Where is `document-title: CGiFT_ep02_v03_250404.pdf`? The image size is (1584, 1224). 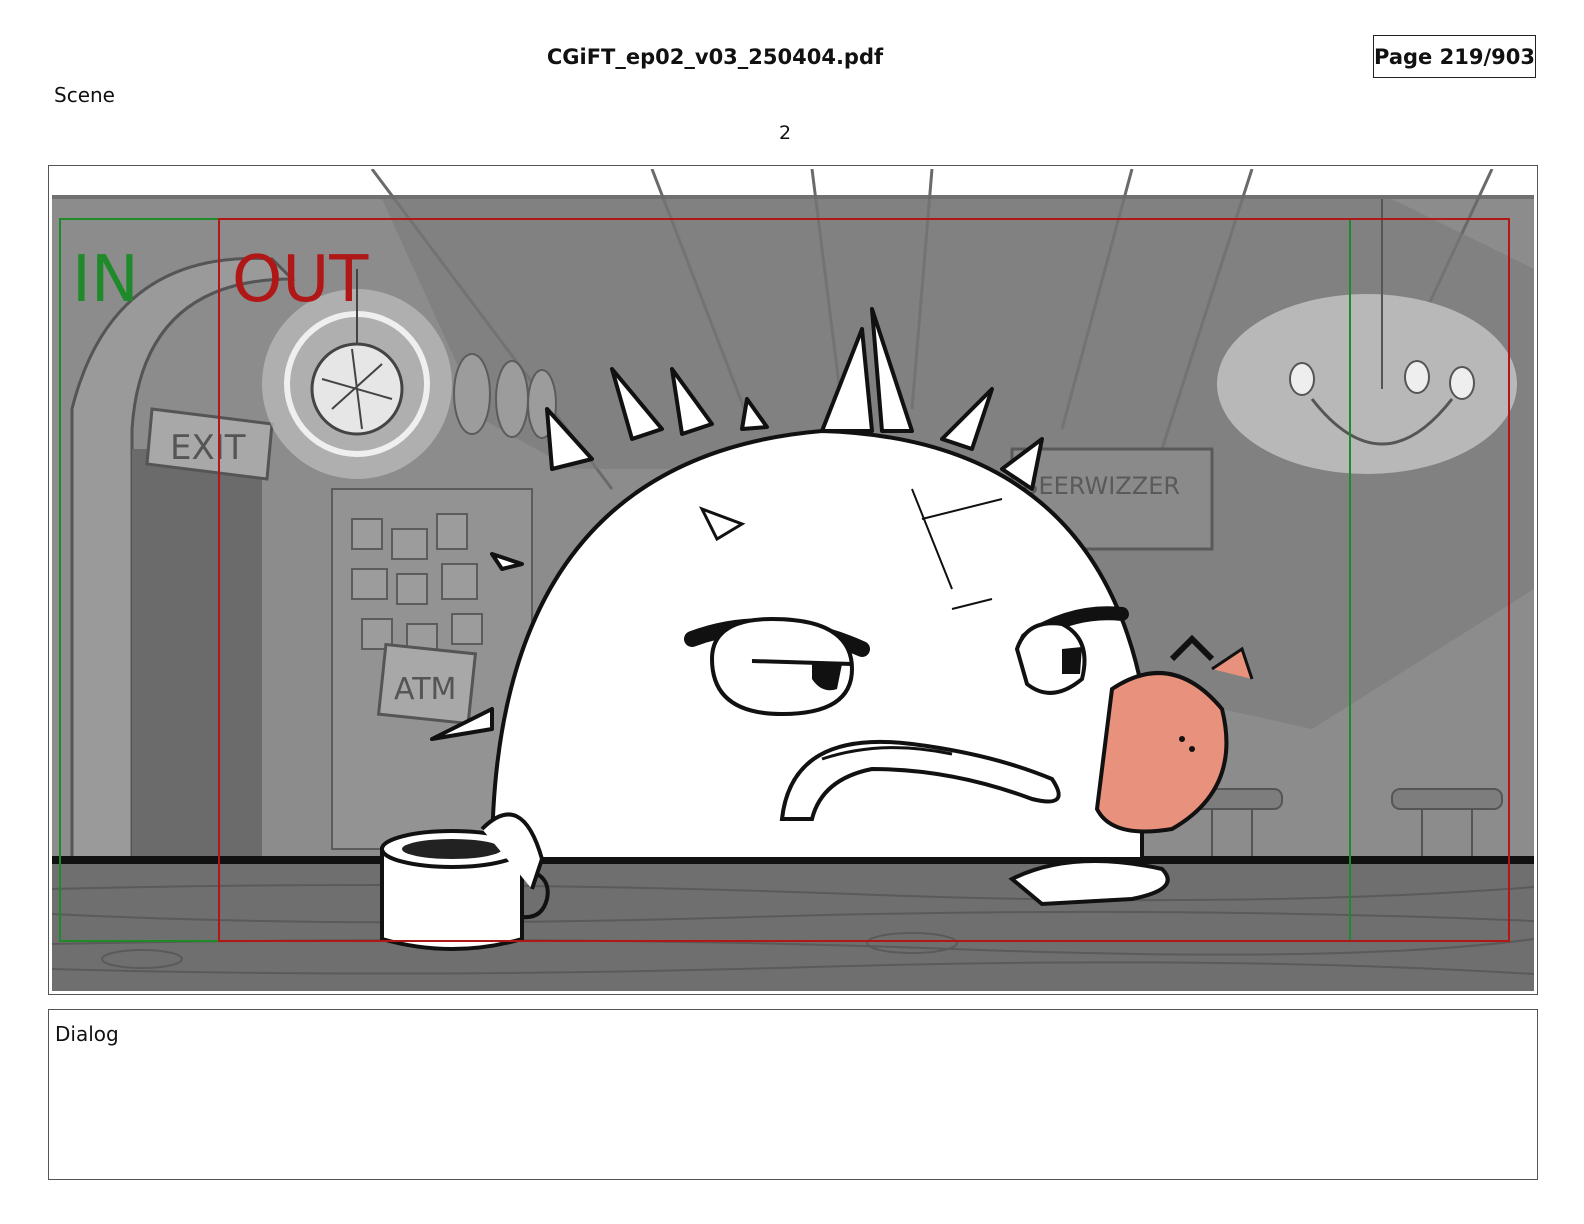
document-title: CGiFT_ep02_v03_250404.pdf is located at coordinates (715, 57).